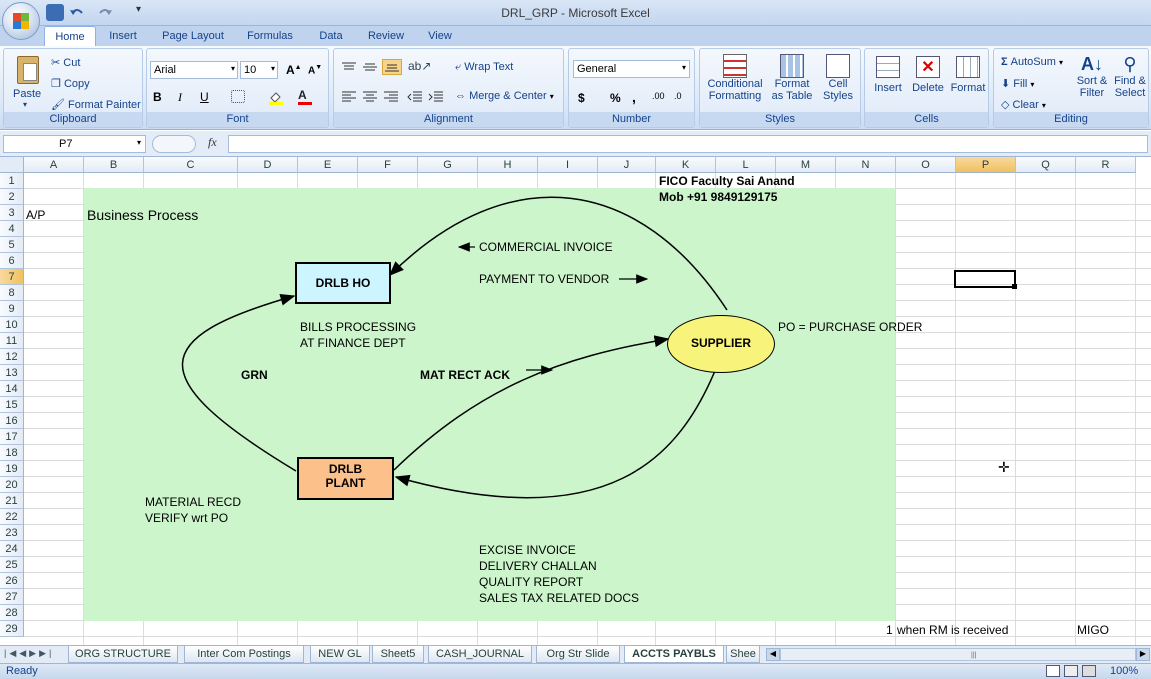 Image resolution: width=1151 pixels, height=679 pixels. I want to click on cell-label: Cell, so click(838, 84).